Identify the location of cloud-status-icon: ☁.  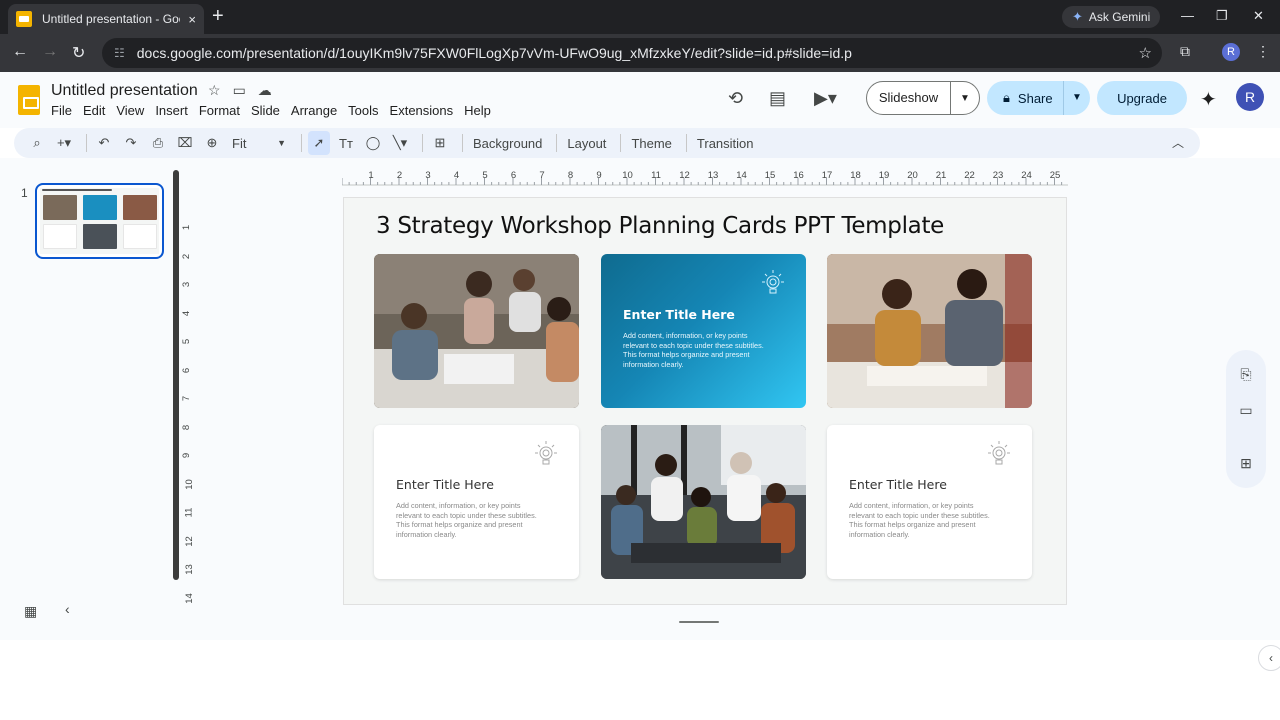
(265, 90).